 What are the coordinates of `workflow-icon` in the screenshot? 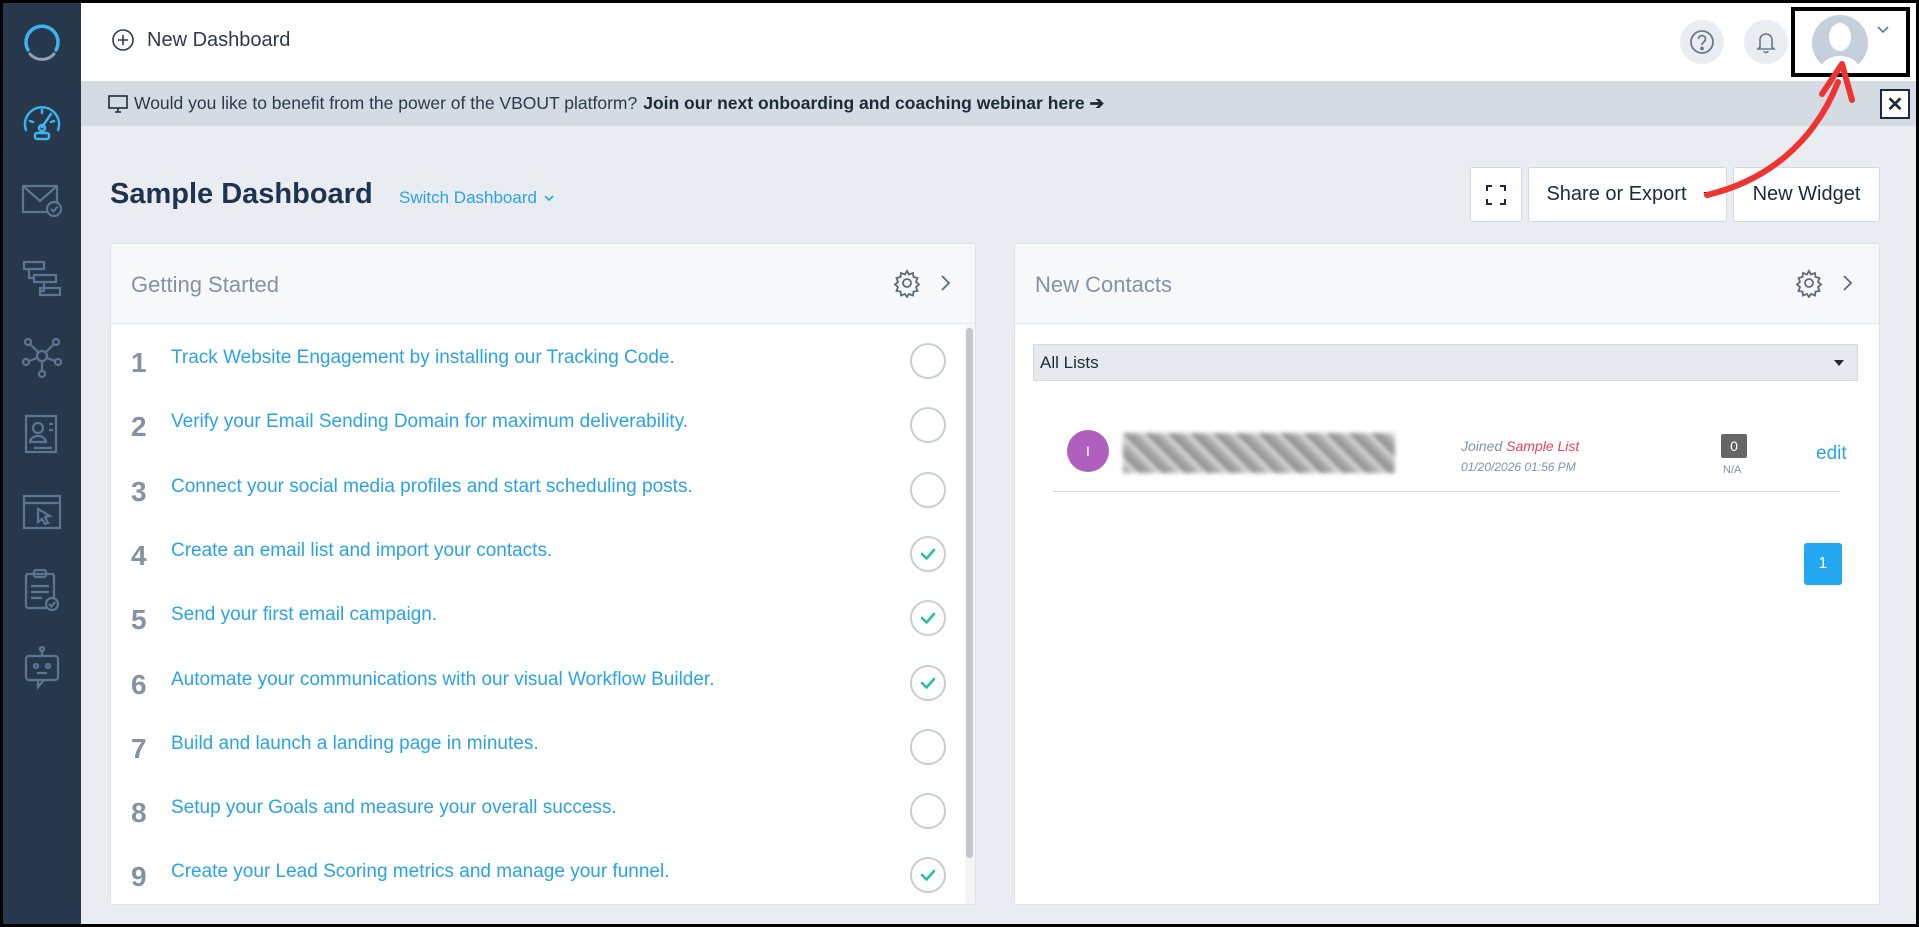 It's located at (42, 278).